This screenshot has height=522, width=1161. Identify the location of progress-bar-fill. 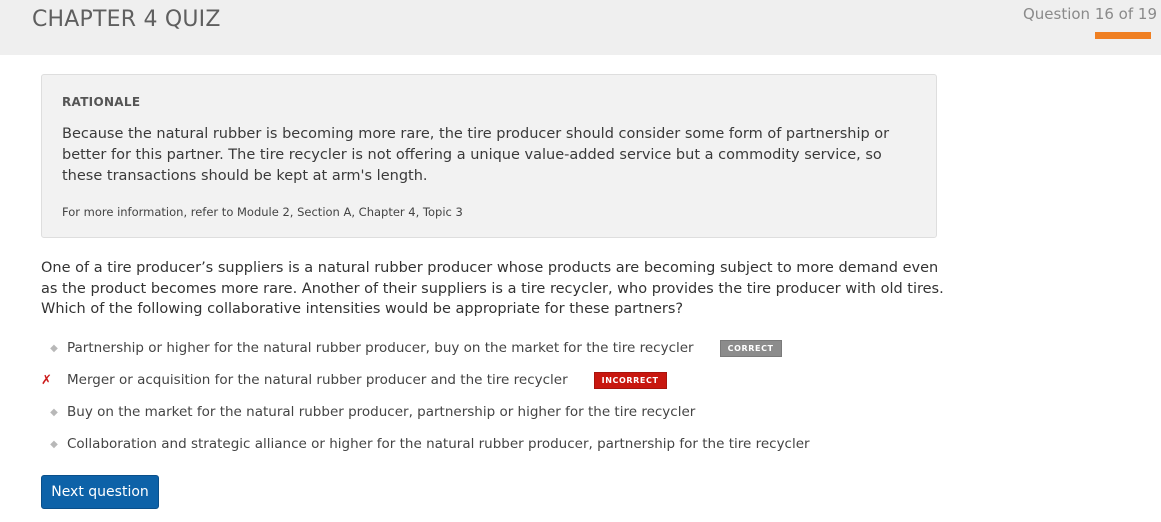
(1123, 35).